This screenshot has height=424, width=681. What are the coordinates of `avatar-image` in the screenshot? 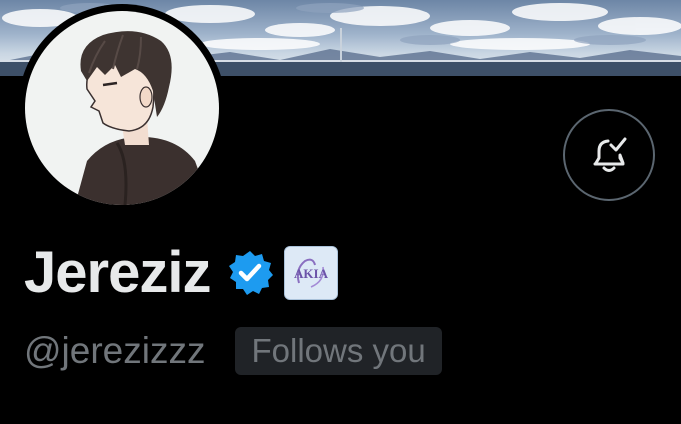 It's located at (122, 108).